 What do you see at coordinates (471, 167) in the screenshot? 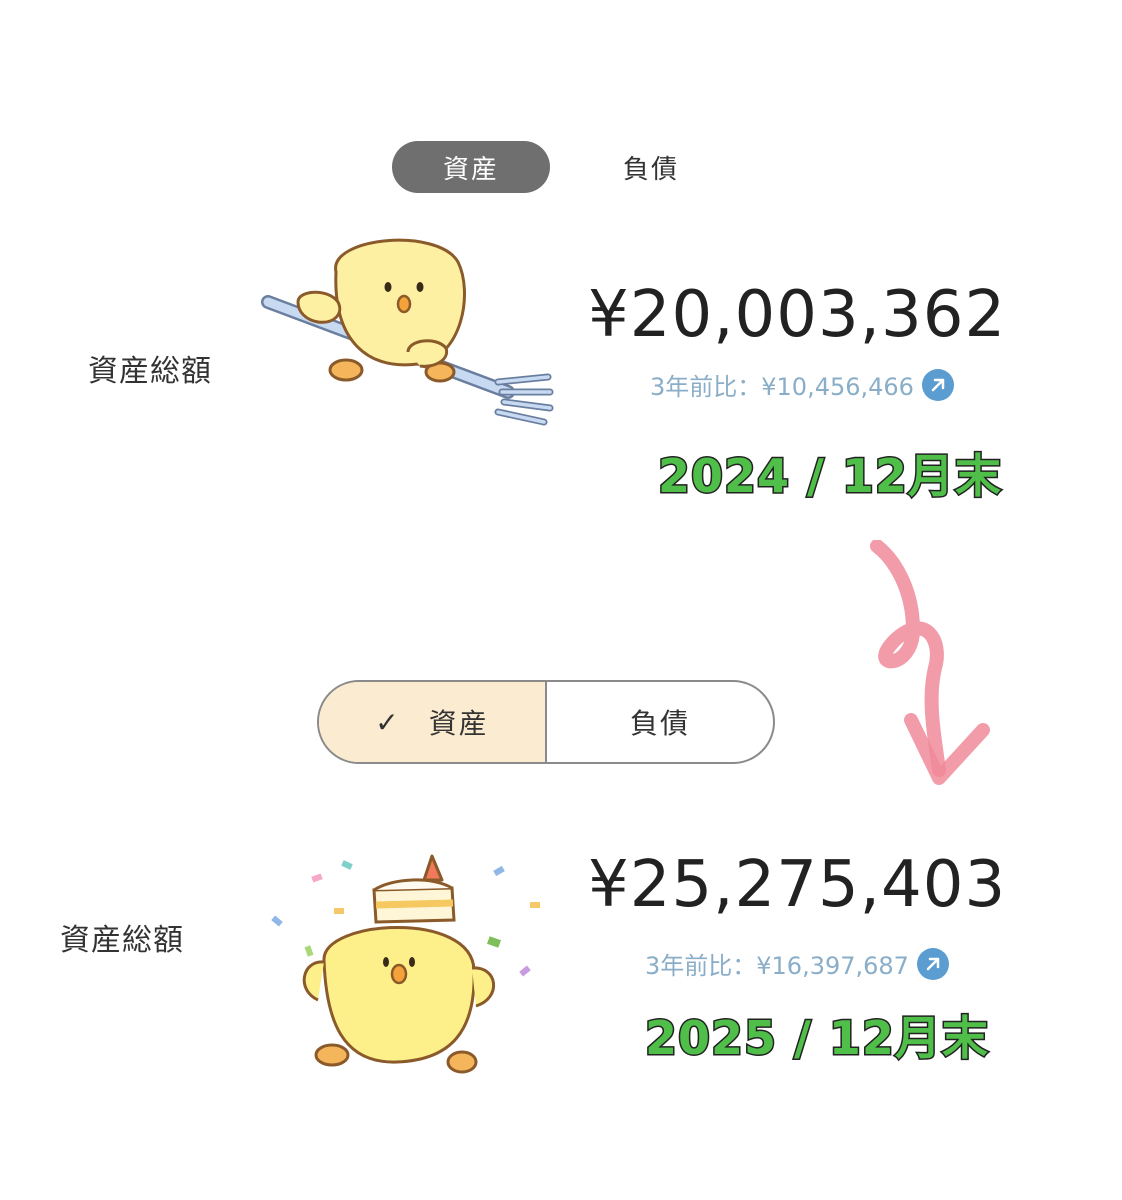
I see `tab-assets-old: 資産` at bounding box center [471, 167].